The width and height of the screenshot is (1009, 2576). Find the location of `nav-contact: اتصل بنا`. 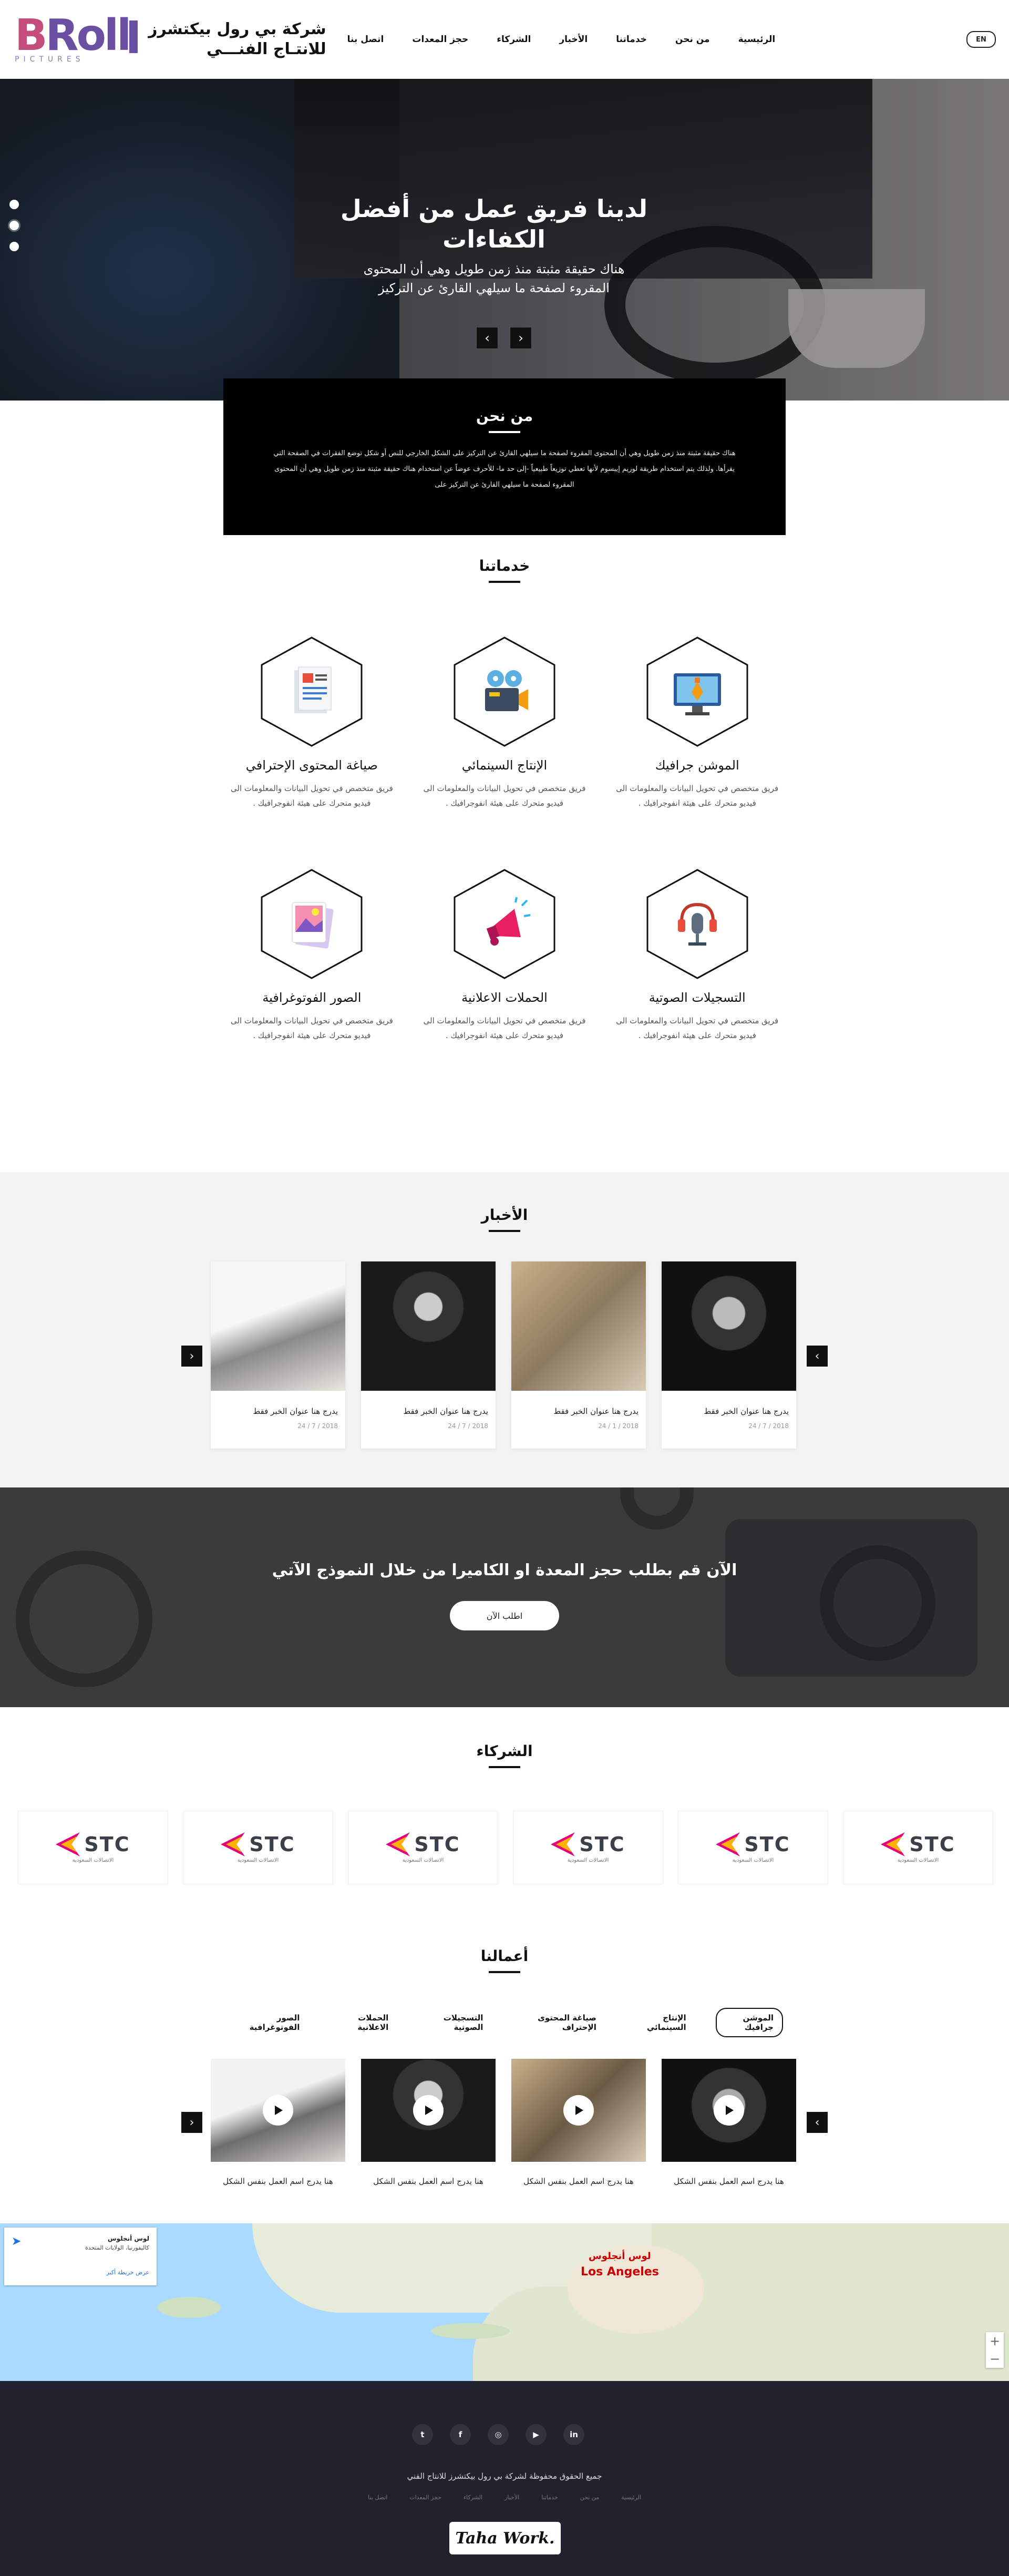

nav-contact: اتصل بنا is located at coordinates (365, 39).